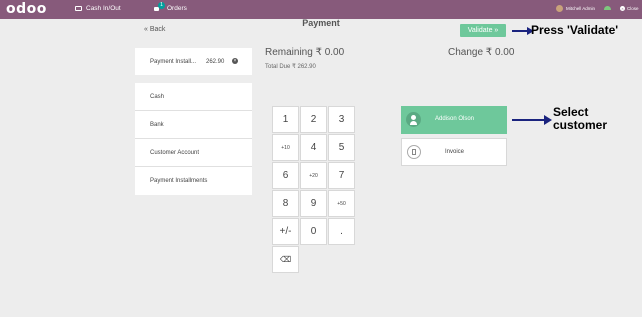 This screenshot has height=317, width=642. What do you see at coordinates (559, 8) in the screenshot?
I see `avatar` at bounding box center [559, 8].